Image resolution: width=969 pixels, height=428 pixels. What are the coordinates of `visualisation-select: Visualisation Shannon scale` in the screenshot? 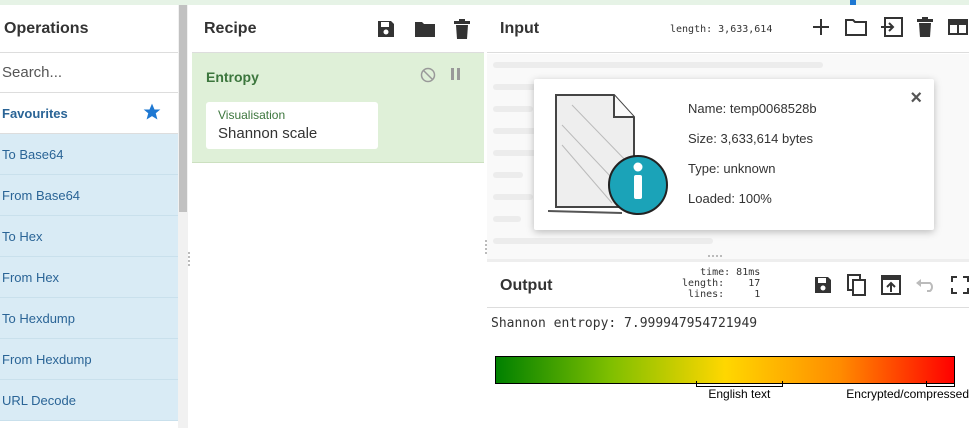 It's located at (292, 125).